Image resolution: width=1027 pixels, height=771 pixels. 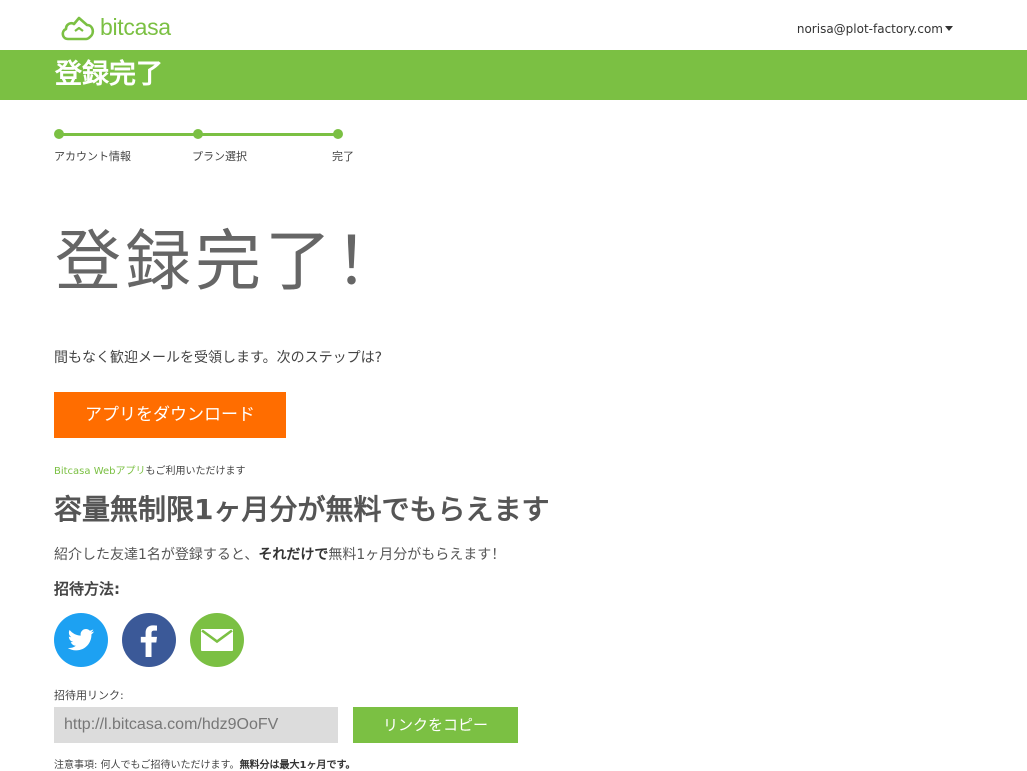 I want to click on banner-title: 登録完了, so click(x=109, y=74).